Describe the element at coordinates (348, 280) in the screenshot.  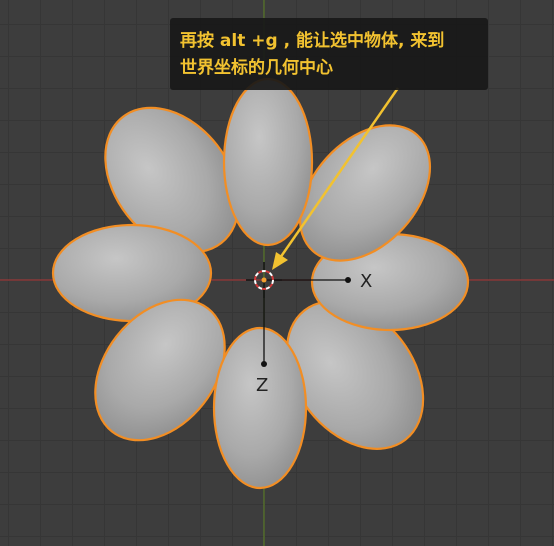
I see `gizmo-x-handle` at that location.